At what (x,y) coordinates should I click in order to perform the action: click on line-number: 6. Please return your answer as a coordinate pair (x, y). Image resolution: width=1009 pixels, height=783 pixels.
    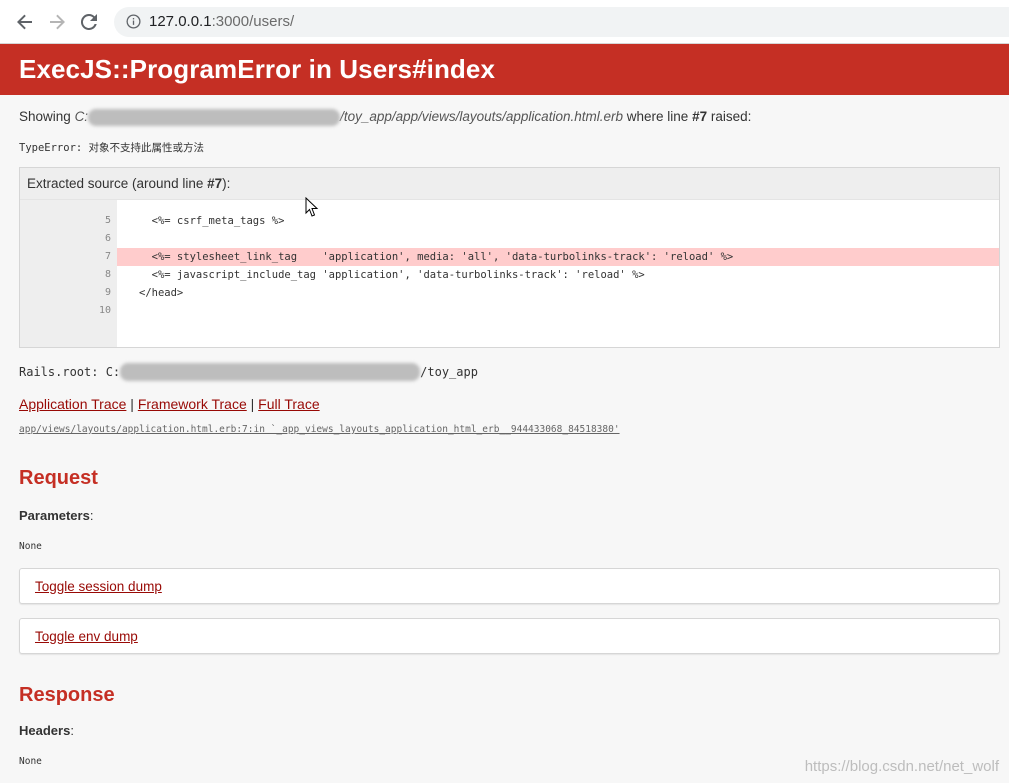
    Looking at the image, I should click on (107, 238).